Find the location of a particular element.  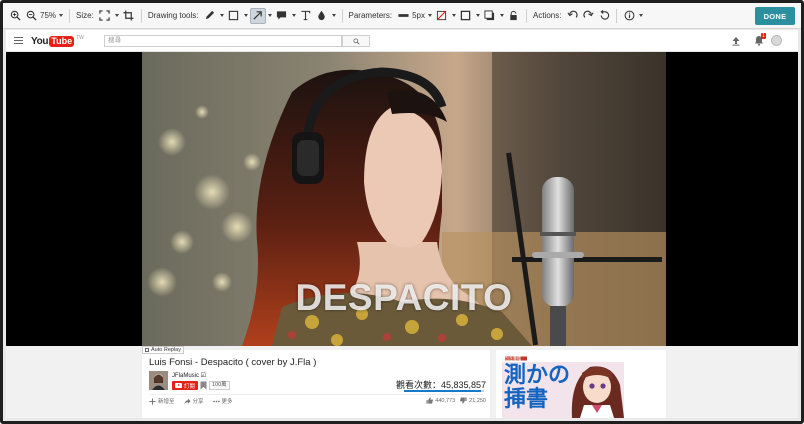

auto-replay-checkbox is located at coordinates (147, 350).